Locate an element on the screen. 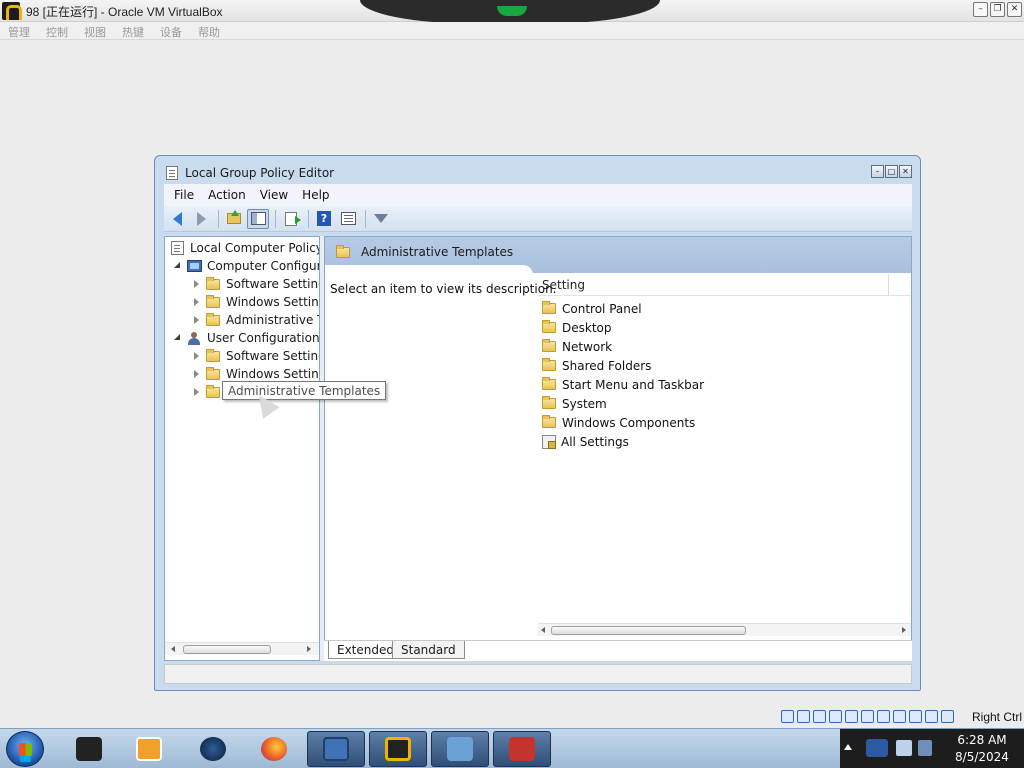 Image resolution: width=1024 pixels, height=768 pixels. host-statusbar: Right Ctrl is located at coordinates (512, 717).